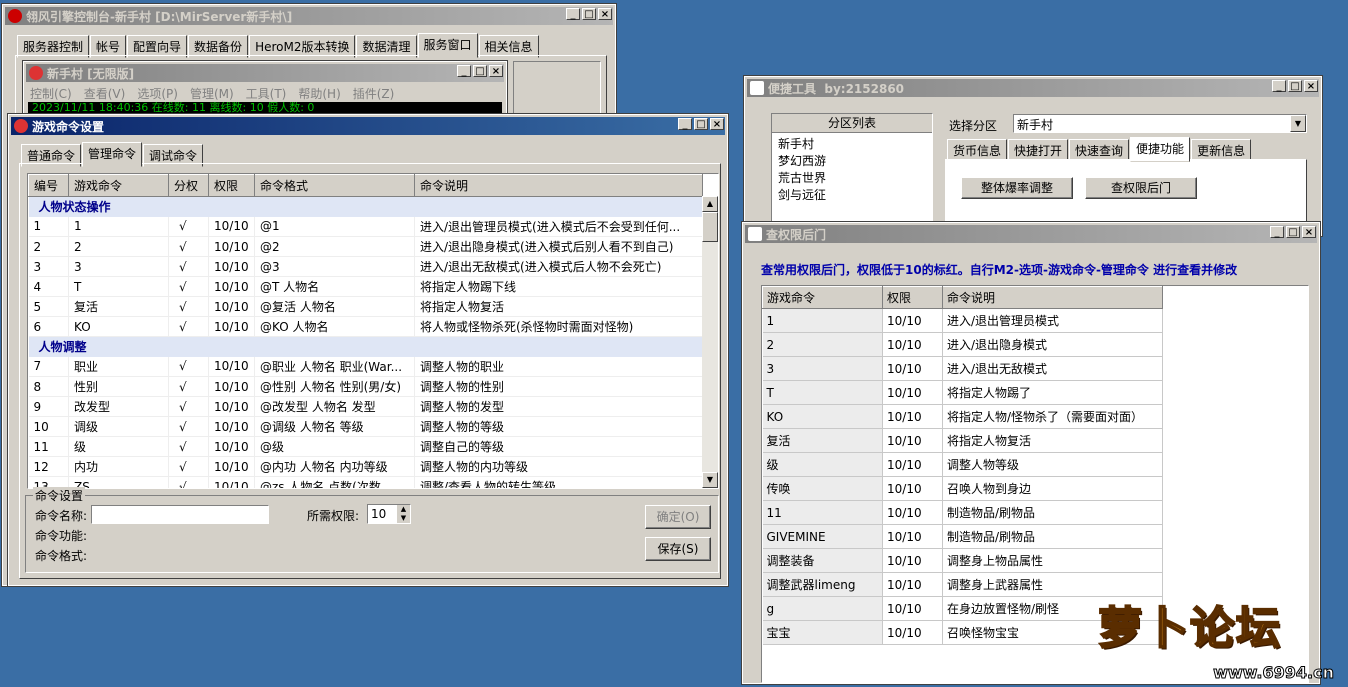 The image size is (1348, 687). What do you see at coordinates (212, 93) in the screenshot?
I see `menu-manage: 管理(M)` at bounding box center [212, 93].